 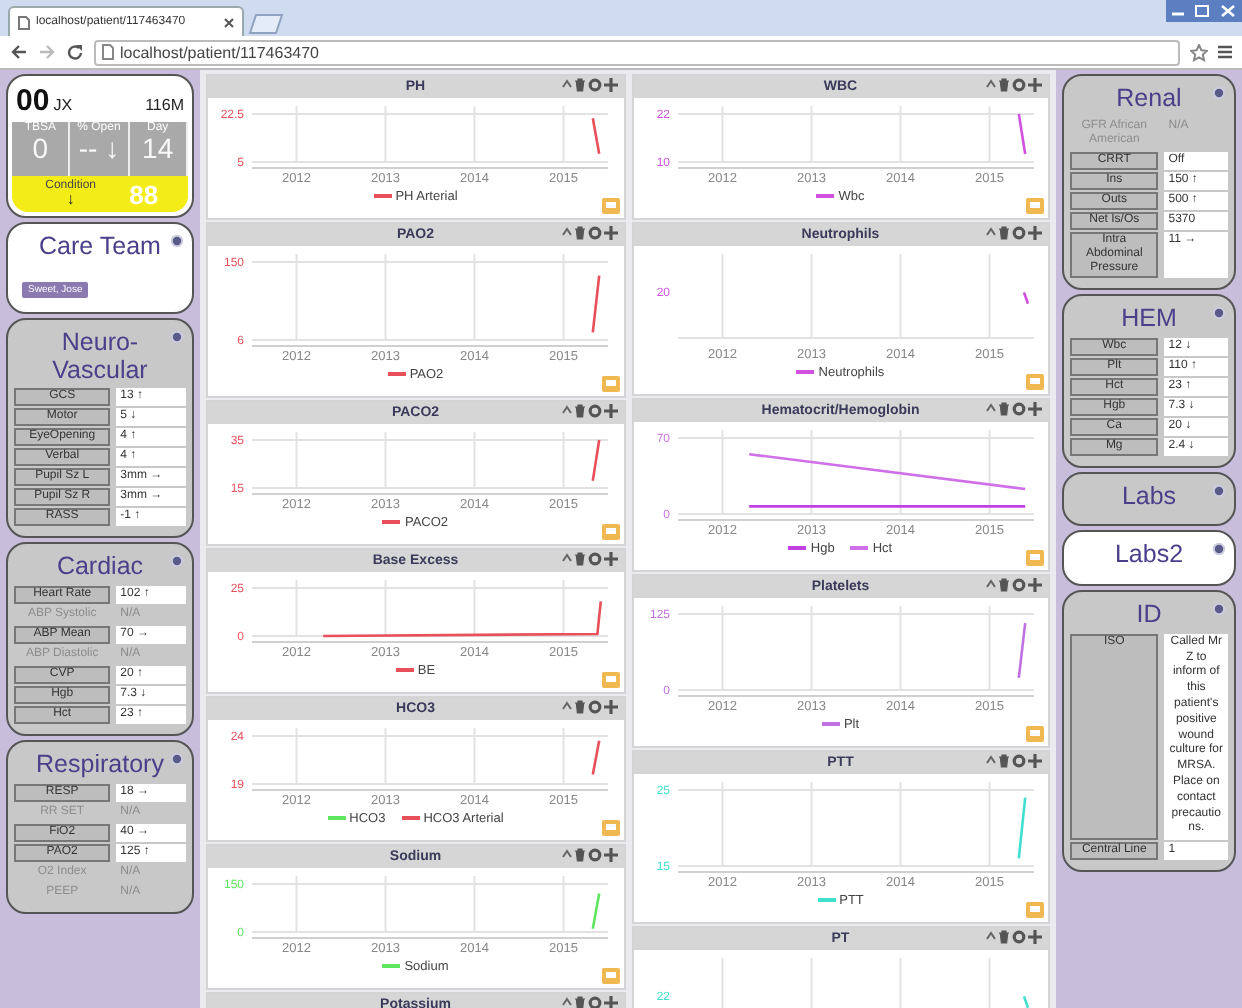 I want to click on card-title: Respiratory, so click(x=100, y=766).